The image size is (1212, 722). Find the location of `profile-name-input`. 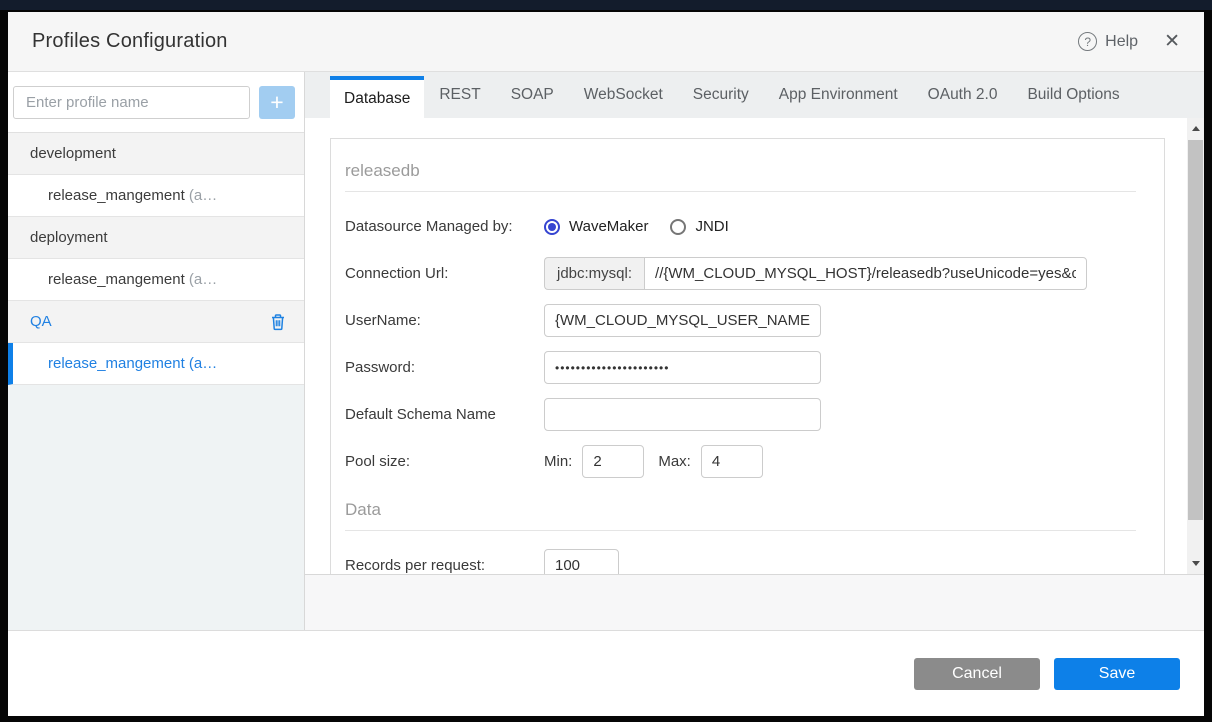

profile-name-input is located at coordinates (131, 102).